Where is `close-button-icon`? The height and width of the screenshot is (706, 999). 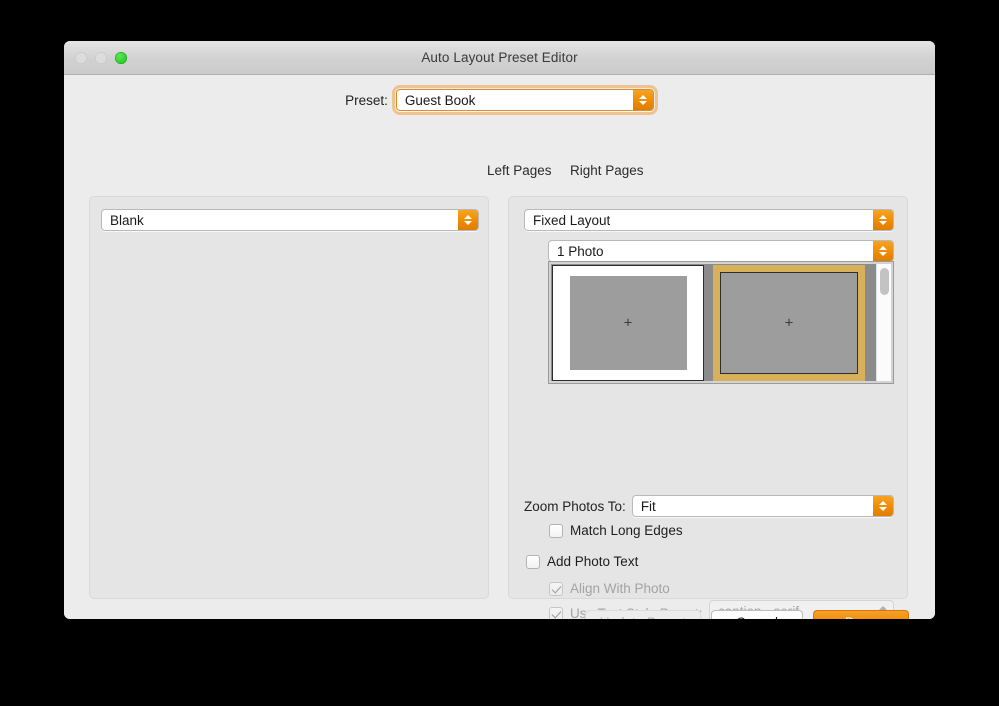
close-button-icon is located at coordinates (81, 58).